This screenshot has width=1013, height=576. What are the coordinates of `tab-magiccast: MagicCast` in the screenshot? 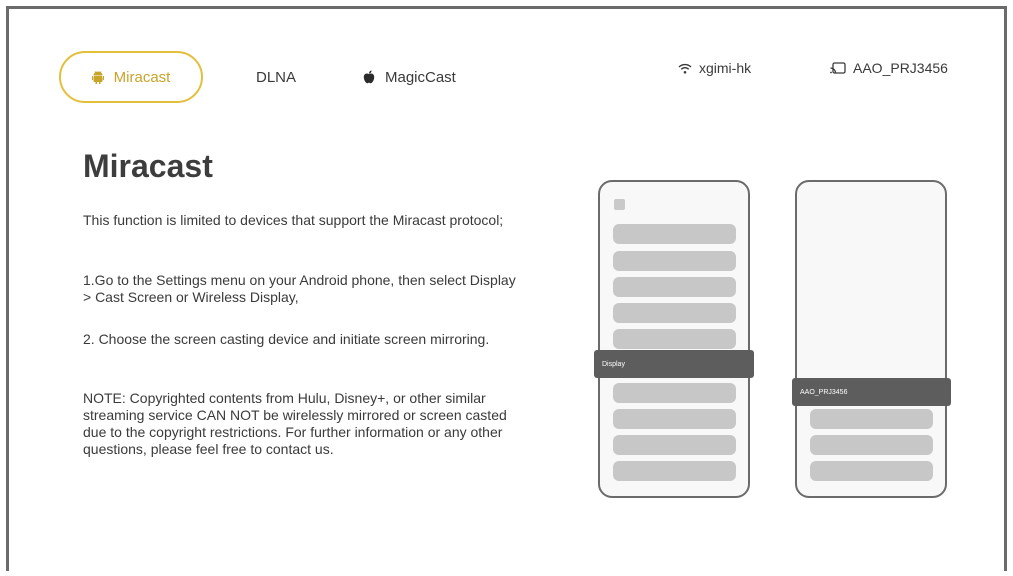 It's located at (409, 77).